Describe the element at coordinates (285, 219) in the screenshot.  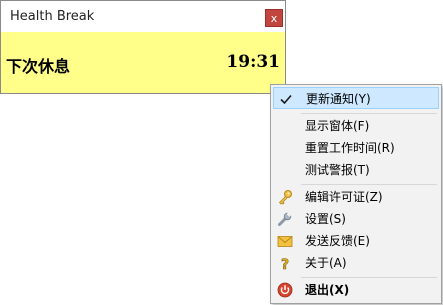
I see `wrench-icon` at that location.